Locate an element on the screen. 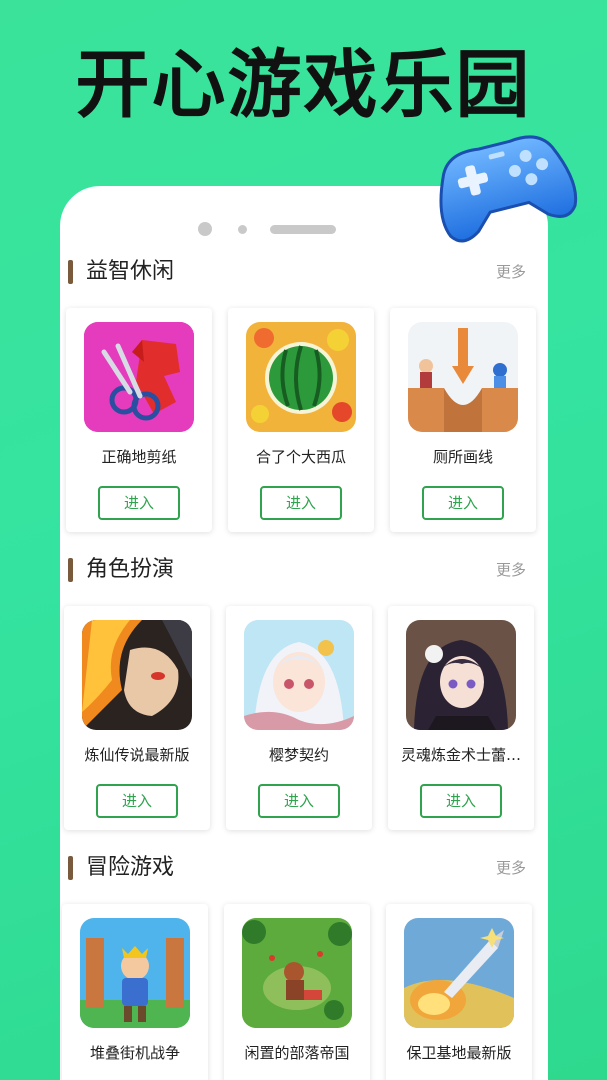 The image size is (607, 1080). missile-icon is located at coordinates (459, 973).